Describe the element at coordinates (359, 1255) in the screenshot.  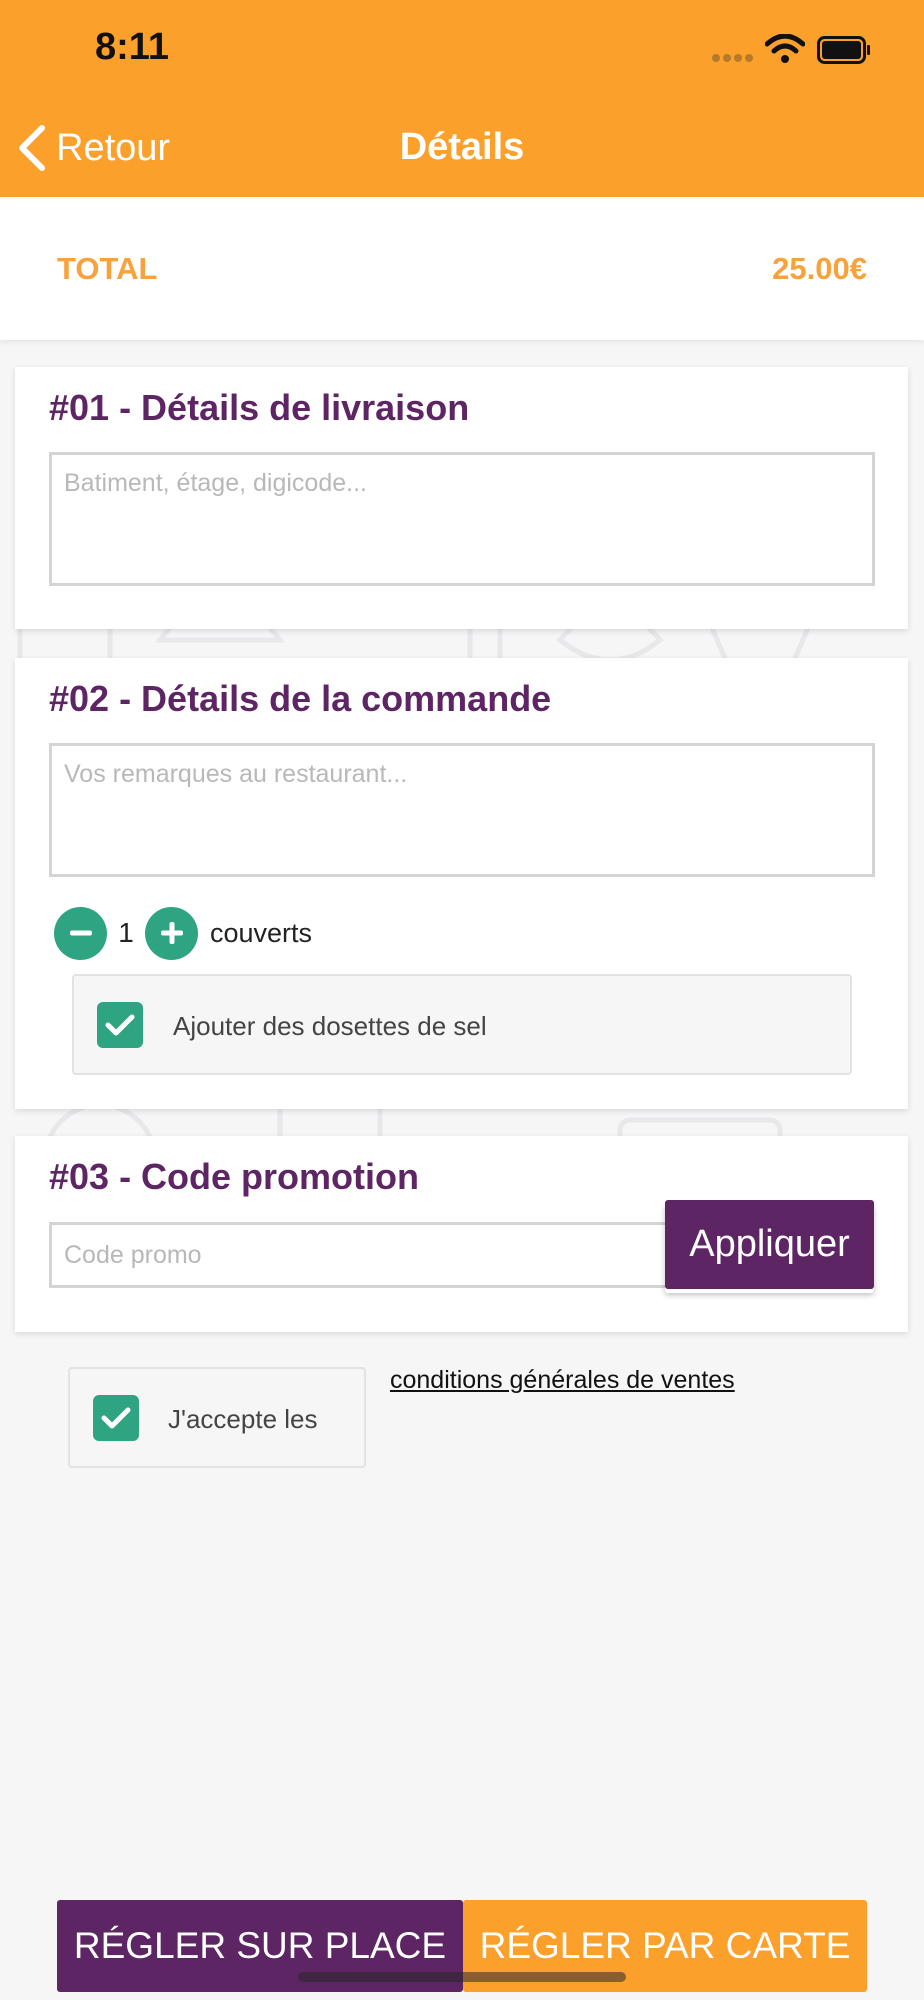
I see `promo-code-input` at that location.